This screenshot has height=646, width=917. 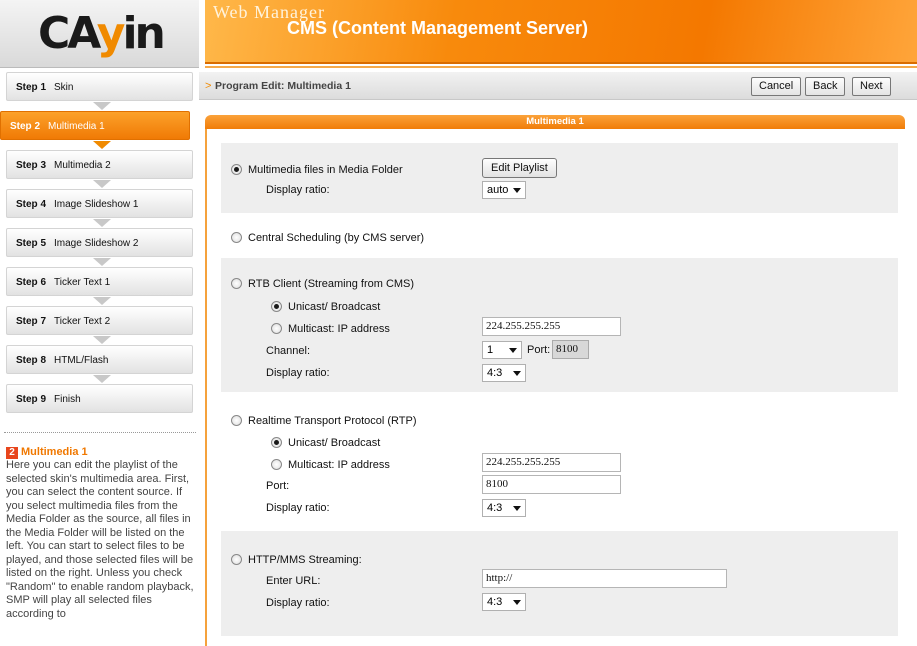 I want to click on rtb-display-ratio-select: 4:3, so click(x=504, y=373).